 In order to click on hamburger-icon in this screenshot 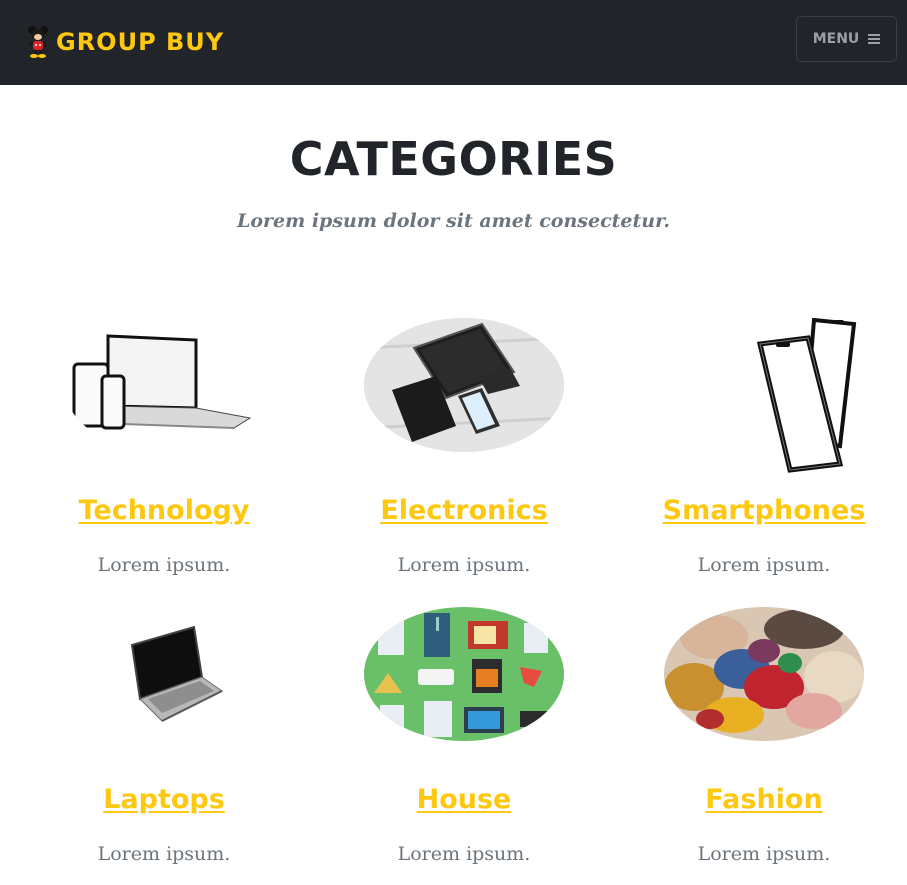, I will do `click(874, 39)`.